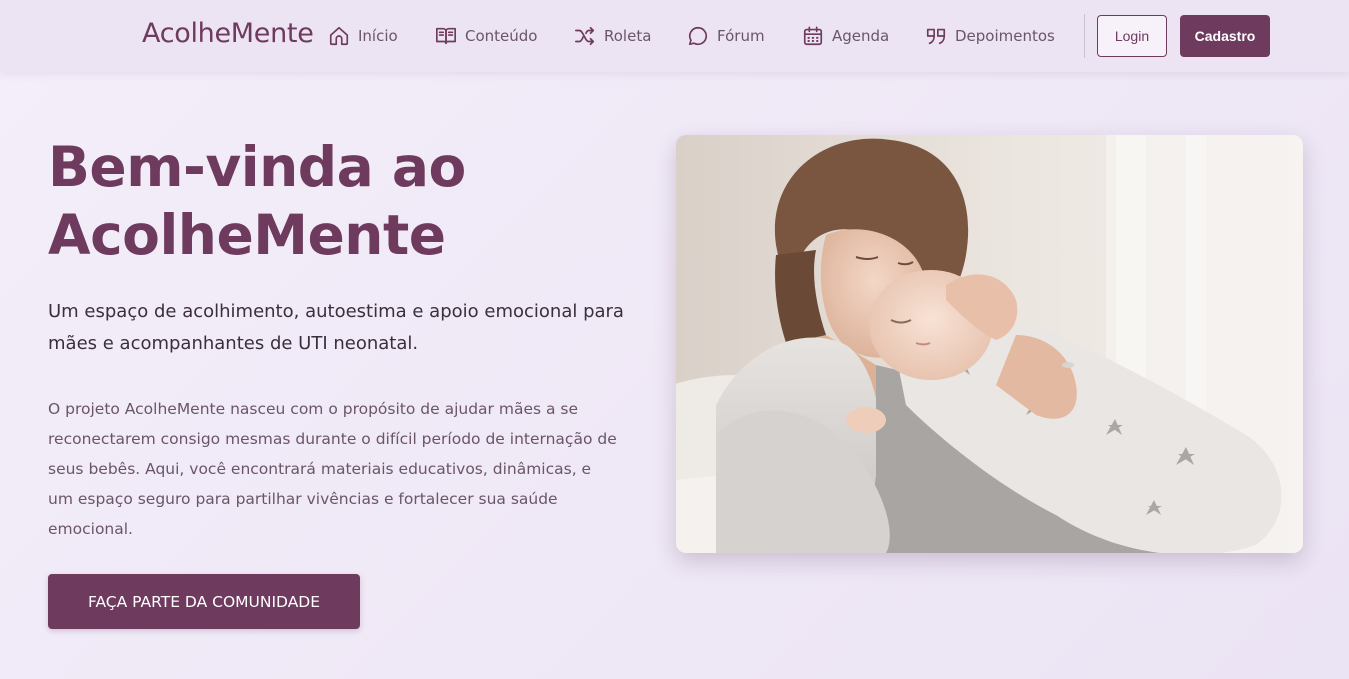  I want to click on nav-item-inicio: Início, so click(363, 36).